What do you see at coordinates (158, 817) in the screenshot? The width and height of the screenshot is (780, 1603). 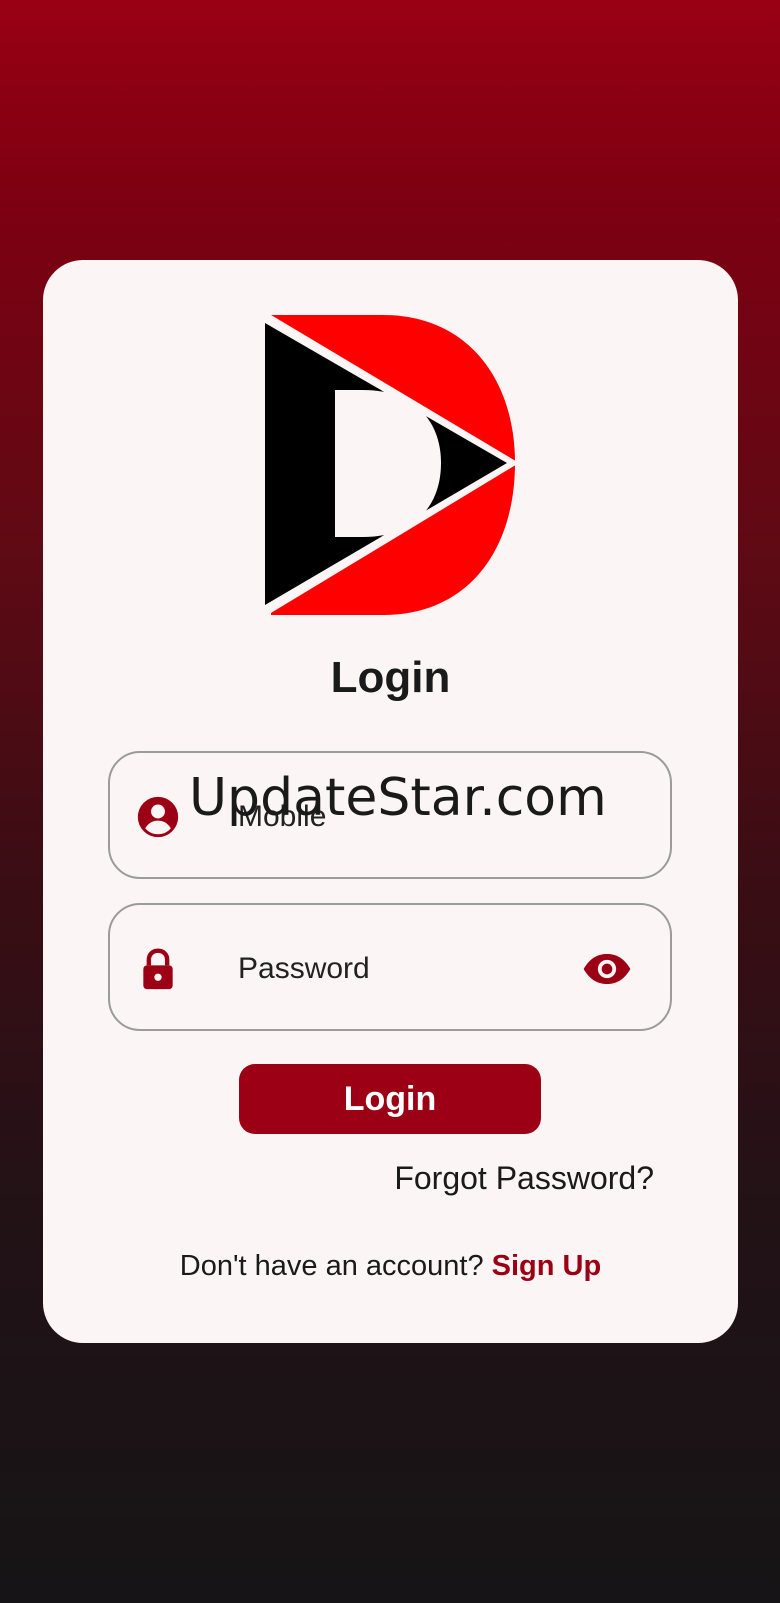 I see `user-circle-icon` at bounding box center [158, 817].